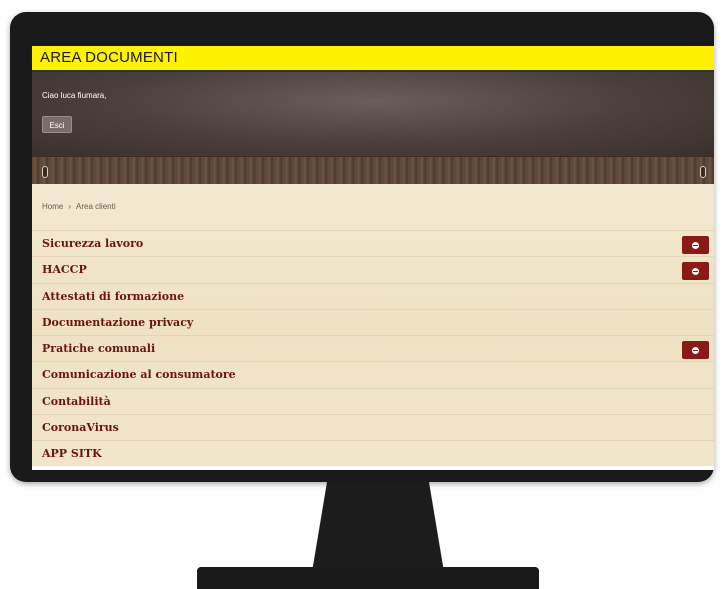  What do you see at coordinates (373, 427) in the screenshot?
I see `category-coronavirus: CoronaVirus` at bounding box center [373, 427].